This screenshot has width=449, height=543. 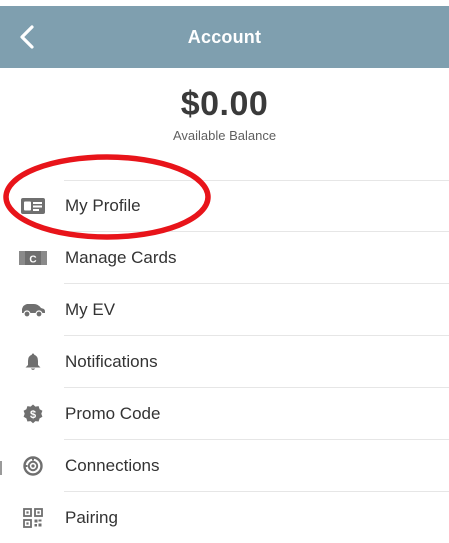 What do you see at coordinates (224, 104) in the screenshot?
I see `balance-amount: $0.00` at bounding box center [224, 104].